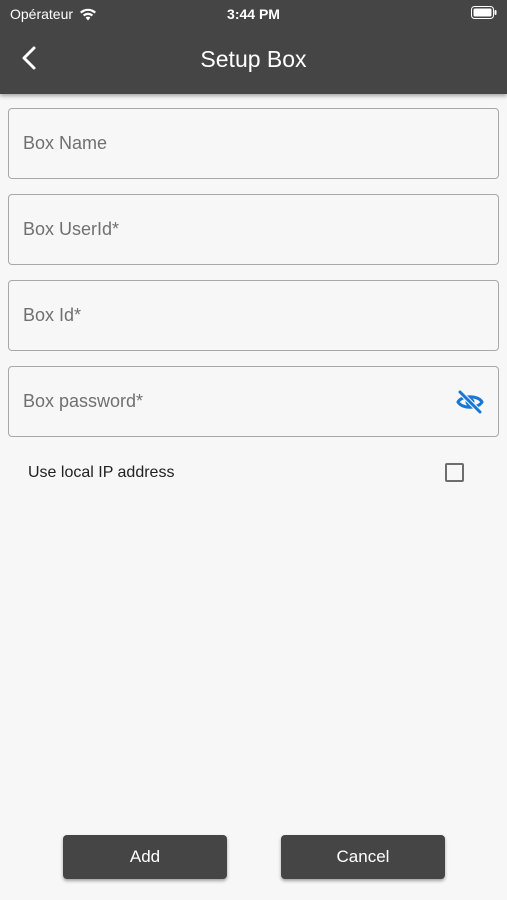  I want to click on box-id-field, so click(253, 315).